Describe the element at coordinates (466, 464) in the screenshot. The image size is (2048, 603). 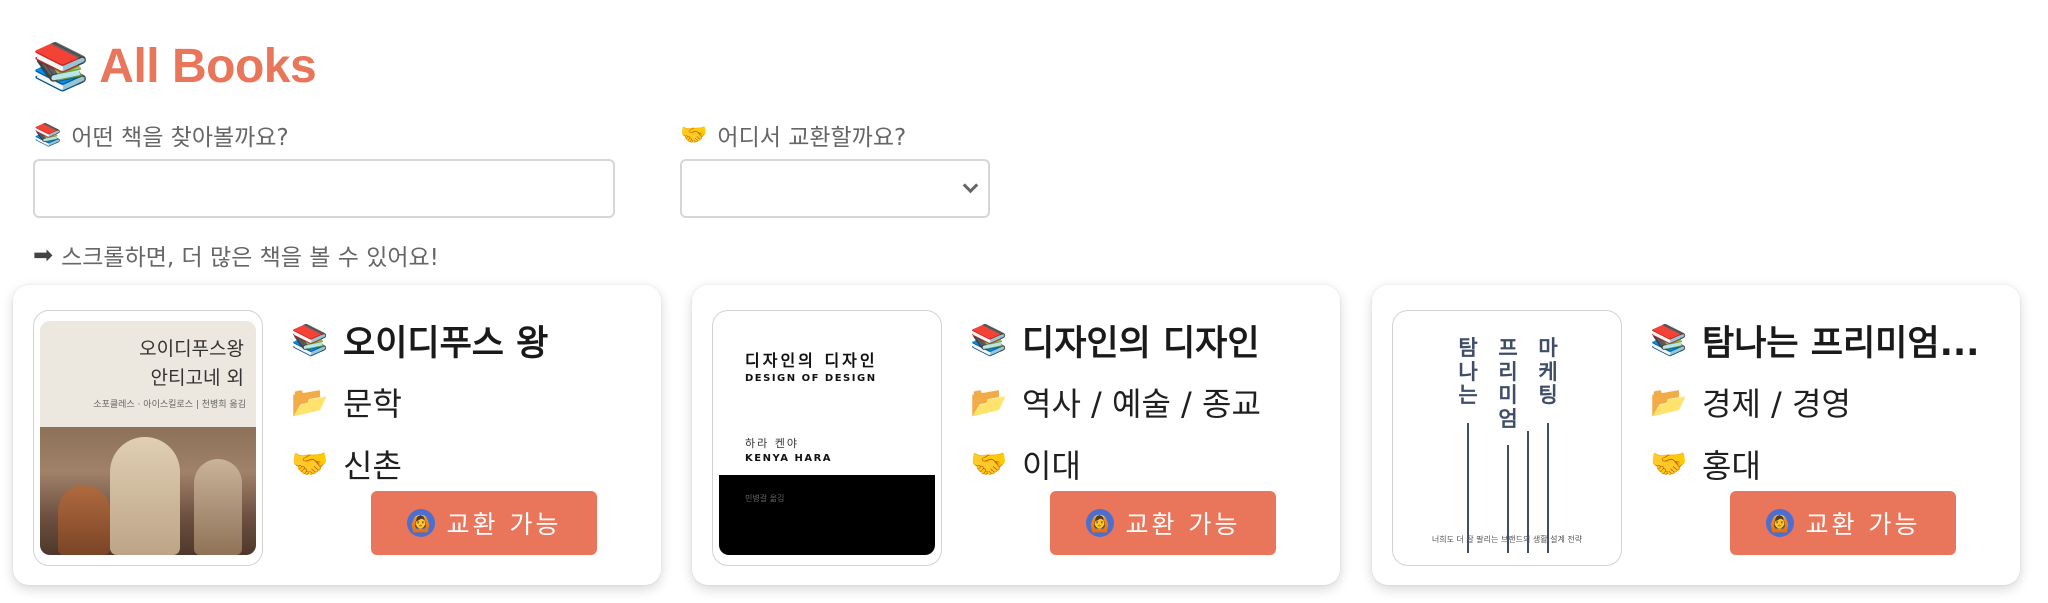
I see `book-location-row: 🤝 신촌` at that location.